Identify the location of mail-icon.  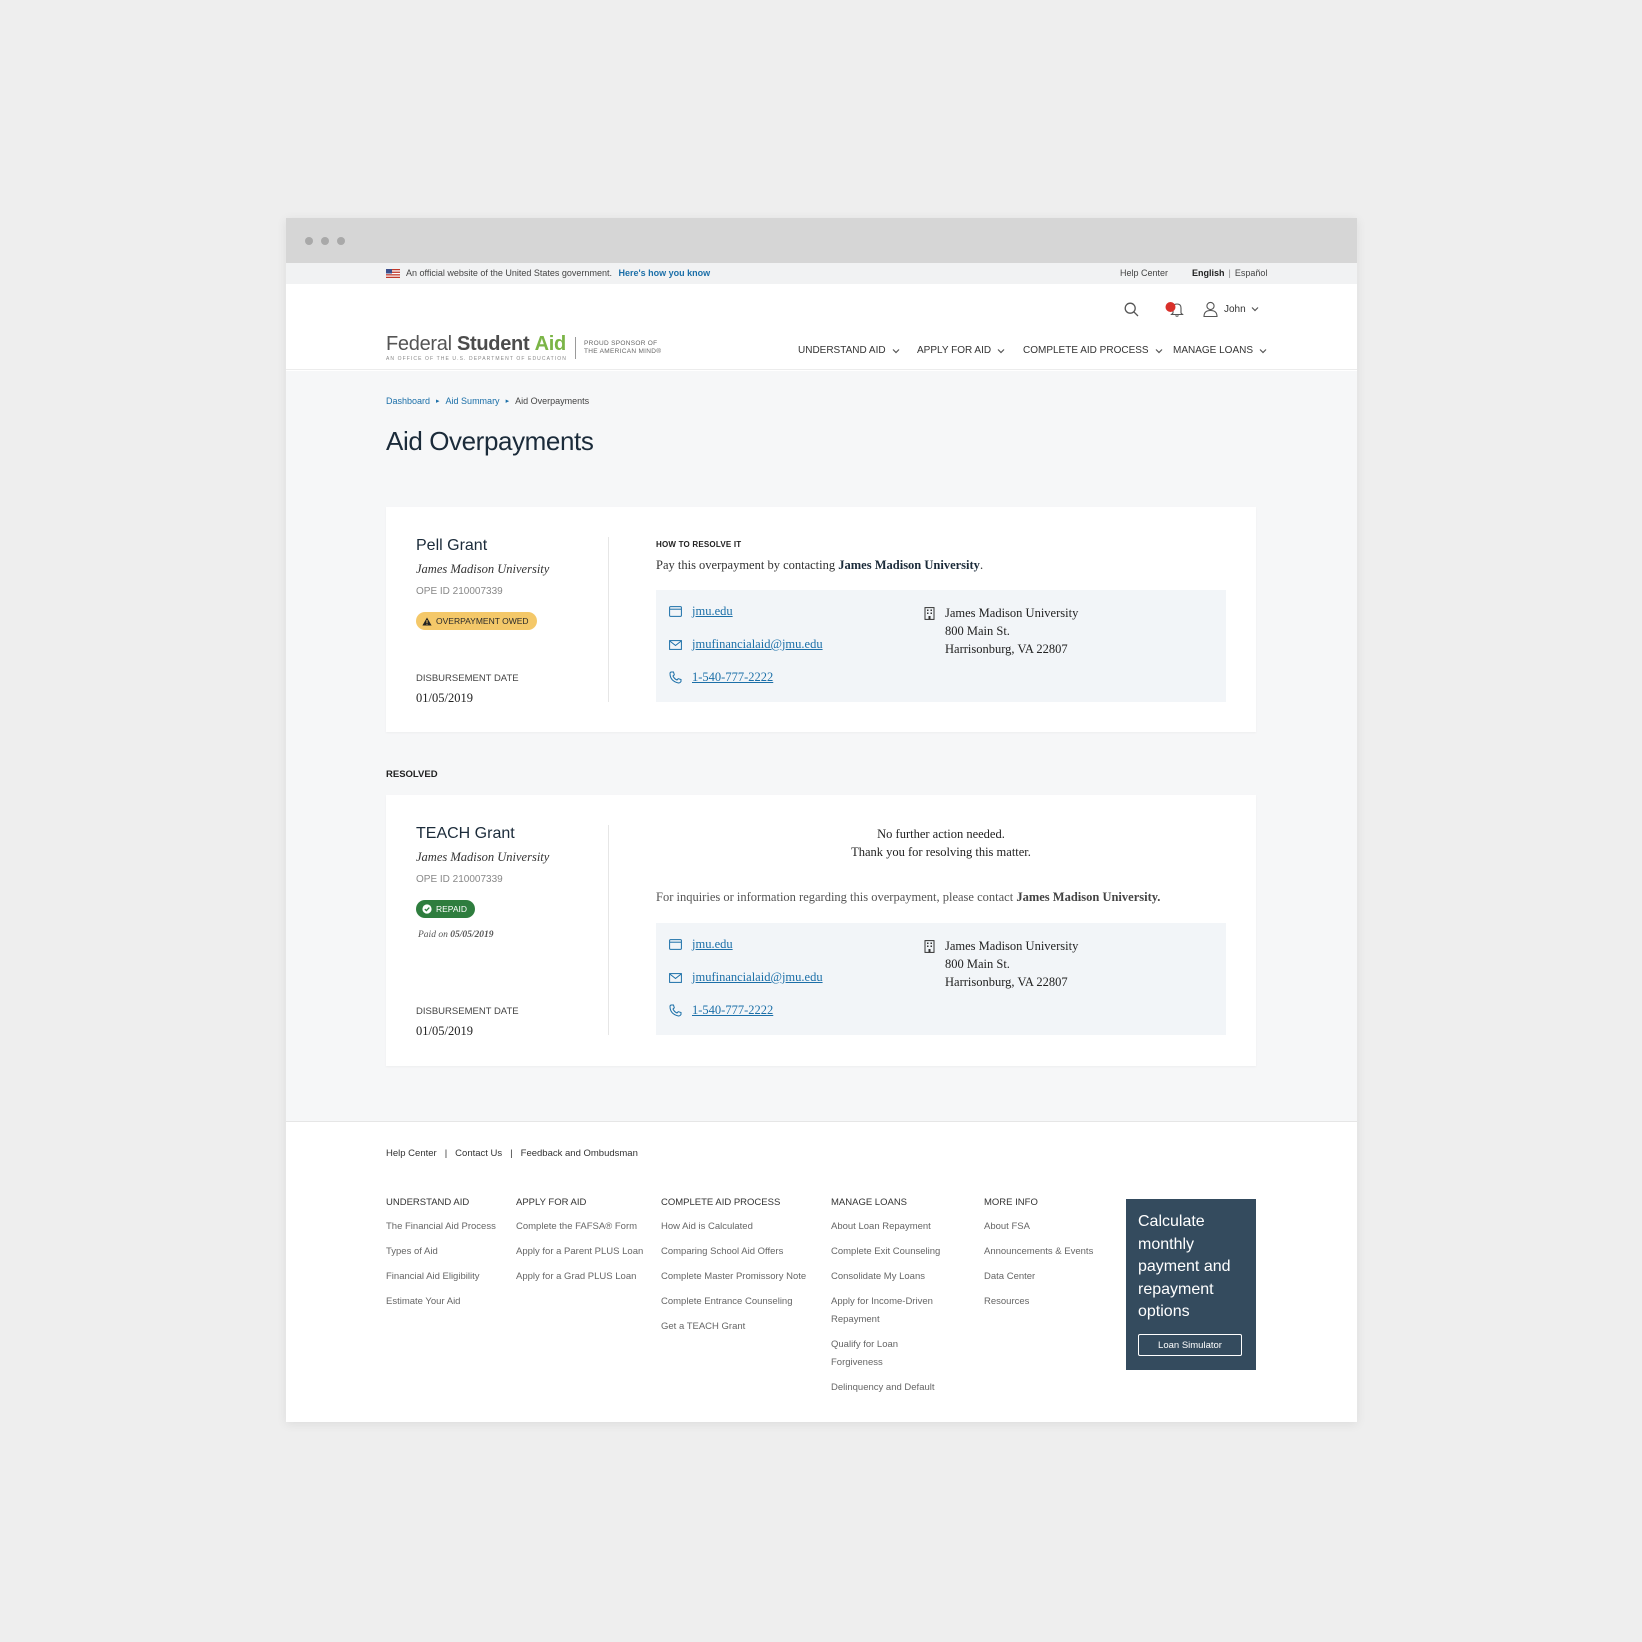
(675, 977).